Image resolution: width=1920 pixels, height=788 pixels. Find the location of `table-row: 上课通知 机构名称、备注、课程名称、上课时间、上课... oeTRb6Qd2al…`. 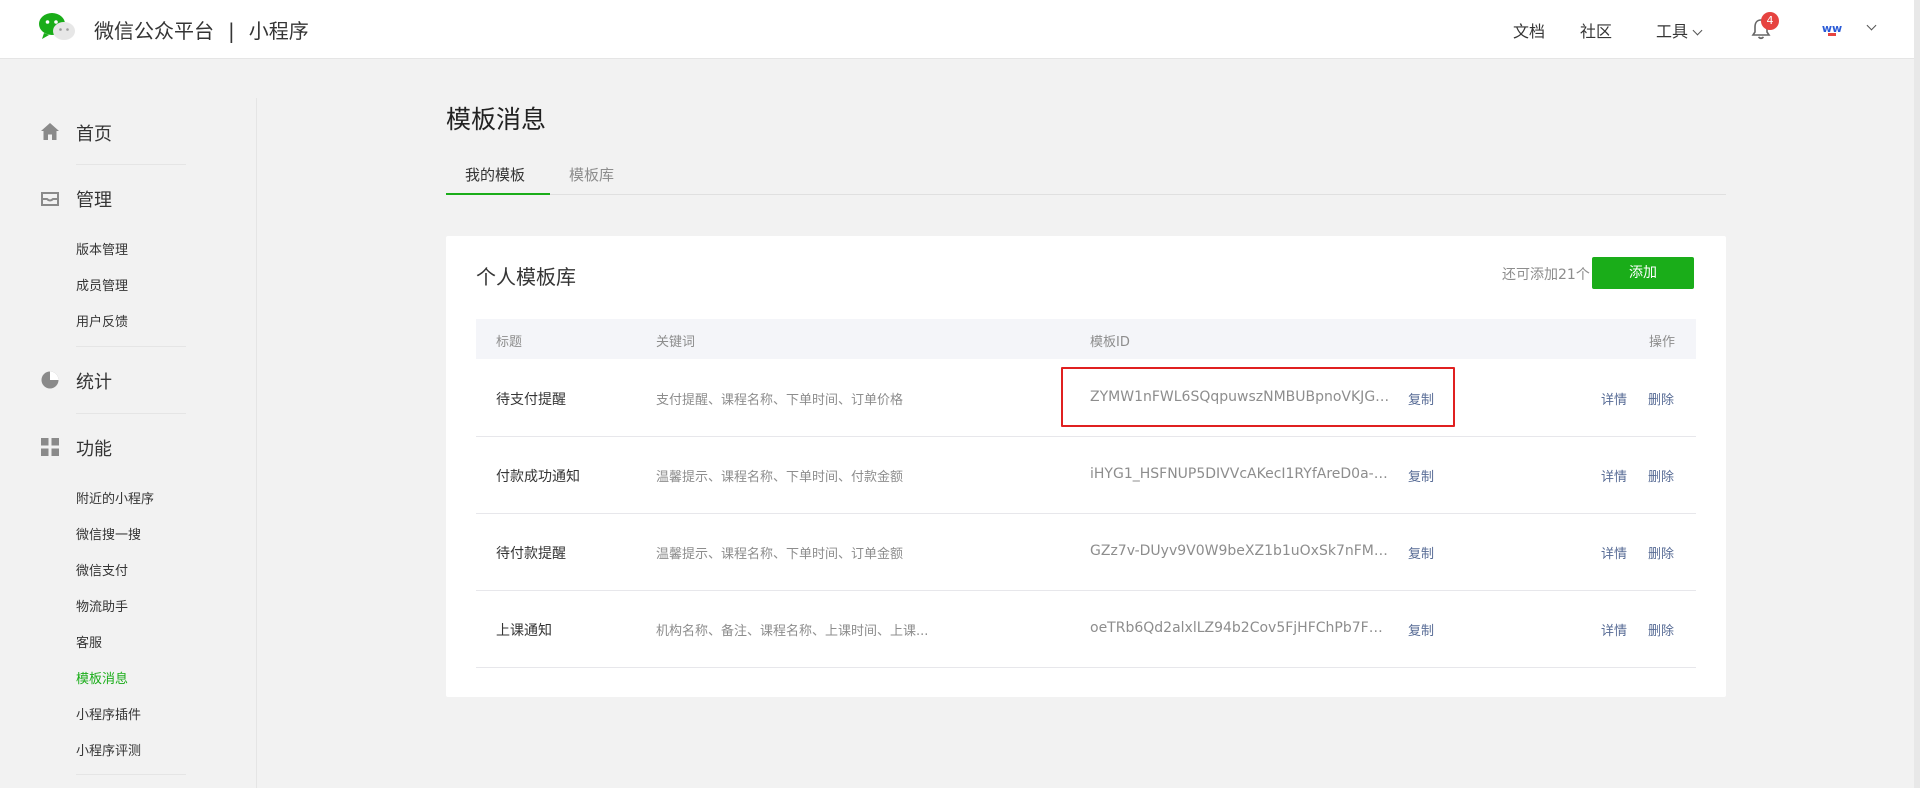

table-row: 上课通知 机构名称、备注、课程名称、上课时间、上课... oeTRb6Qd2al… is located at coordinates (1086, 629).